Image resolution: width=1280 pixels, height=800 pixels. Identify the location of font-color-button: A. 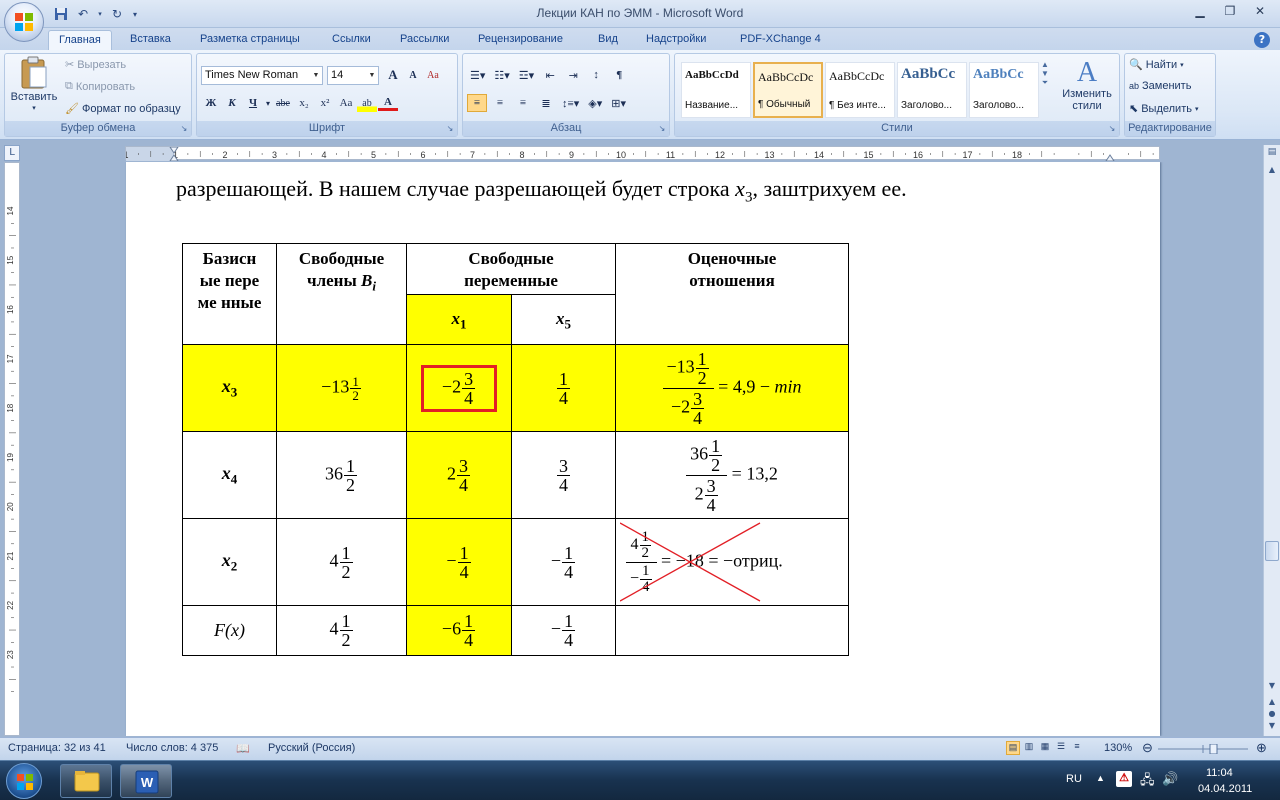
(388, 103).